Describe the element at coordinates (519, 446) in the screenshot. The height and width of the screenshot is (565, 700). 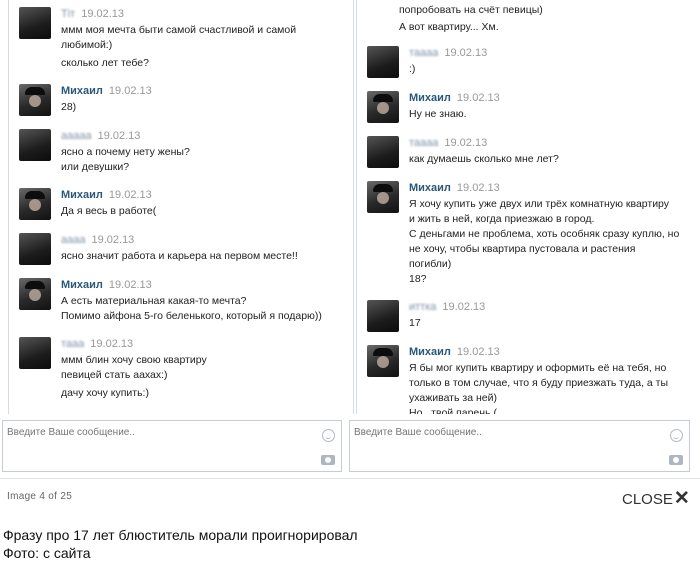
I see `message-input-box-right` at that location.